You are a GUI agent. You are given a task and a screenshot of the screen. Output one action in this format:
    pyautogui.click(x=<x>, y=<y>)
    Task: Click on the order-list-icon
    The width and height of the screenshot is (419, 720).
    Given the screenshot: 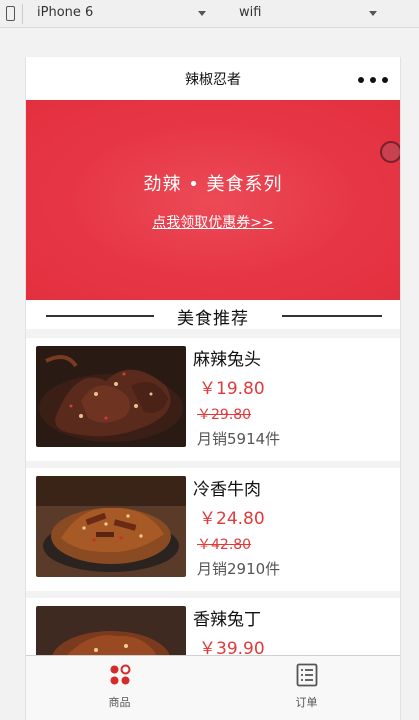 What is the action you would take?
    pyautogui.click(x=306, y=675)
    